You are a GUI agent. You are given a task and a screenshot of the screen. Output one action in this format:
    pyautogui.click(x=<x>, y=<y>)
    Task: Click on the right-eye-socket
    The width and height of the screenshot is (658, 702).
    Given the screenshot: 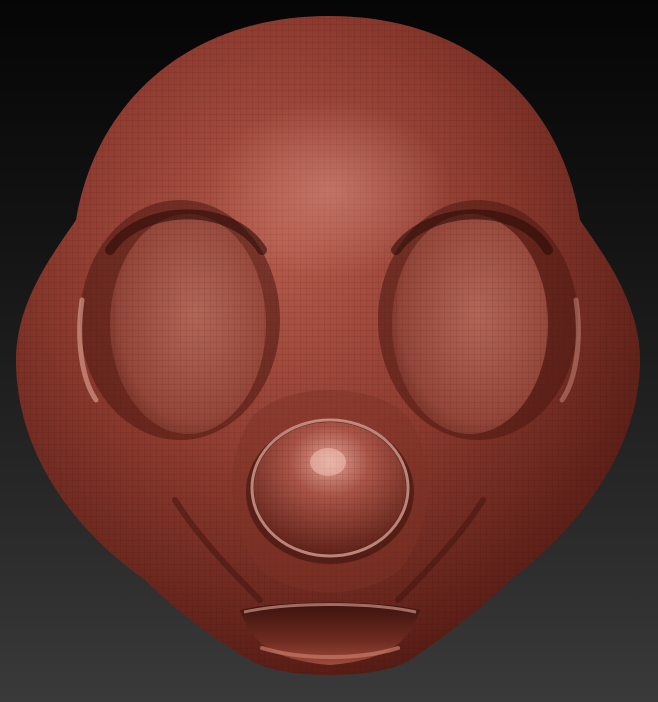 What is the action you would take?
    pyautogui.click(x=479, y=320)
    